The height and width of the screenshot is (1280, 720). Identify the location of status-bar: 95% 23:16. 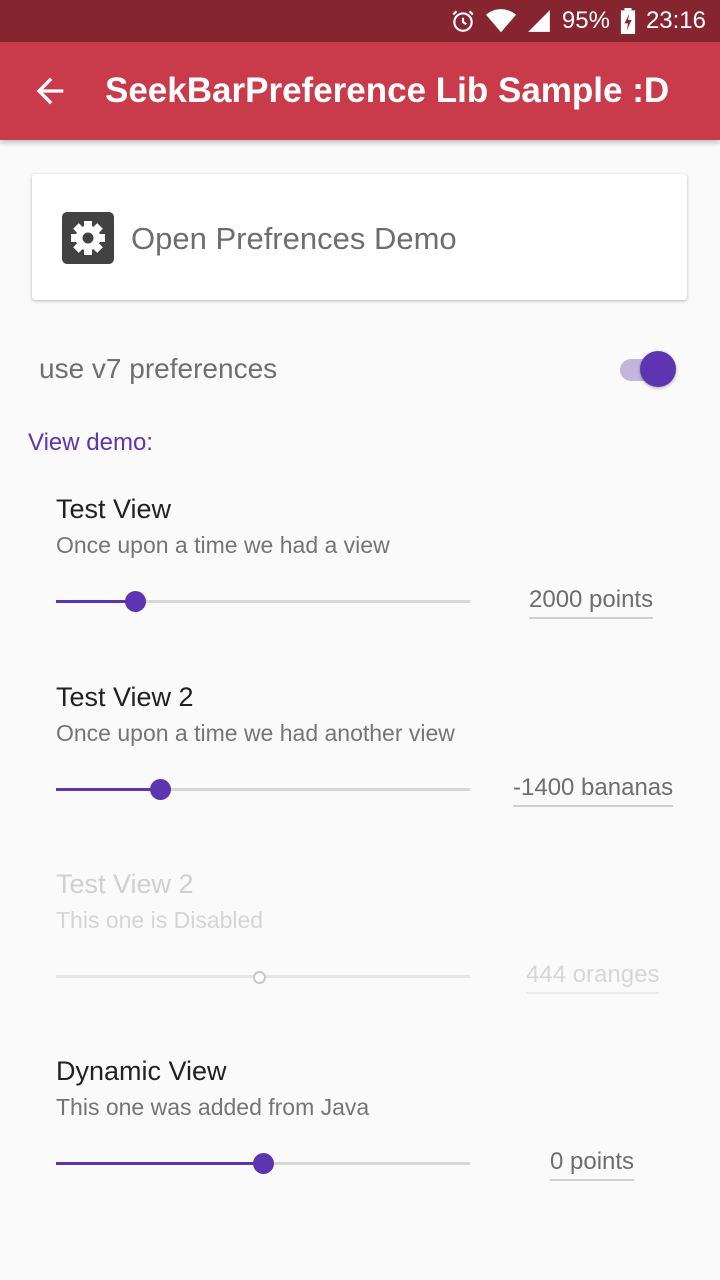
(360, 21).